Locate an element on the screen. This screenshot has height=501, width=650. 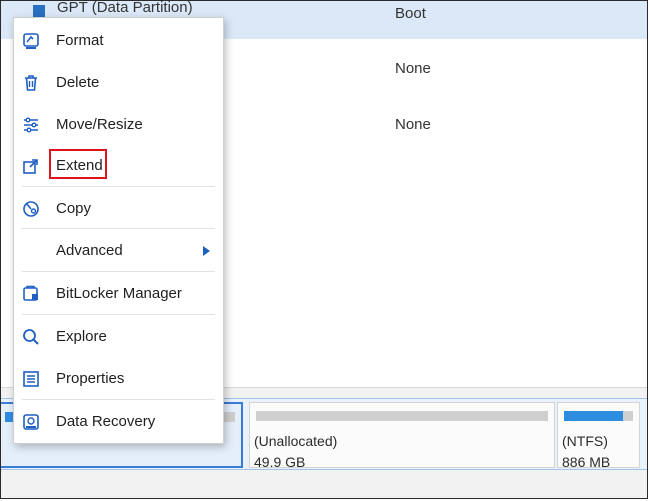
menu-item-advanced: Advanced is located at coordinates (118, 252).